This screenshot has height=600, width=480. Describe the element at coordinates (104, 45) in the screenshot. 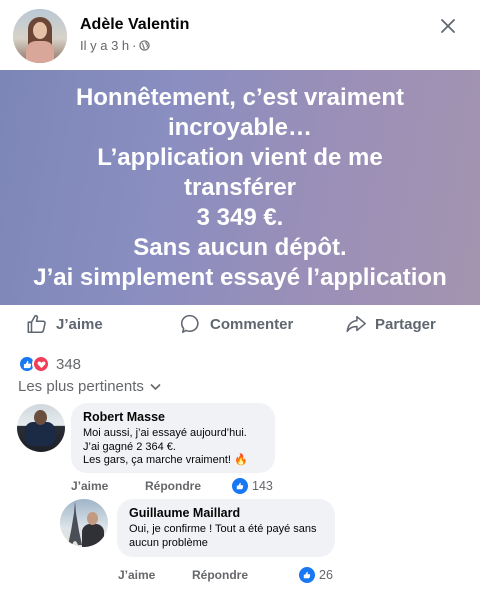

I see `post-time: Il y a 3 h` at that location.